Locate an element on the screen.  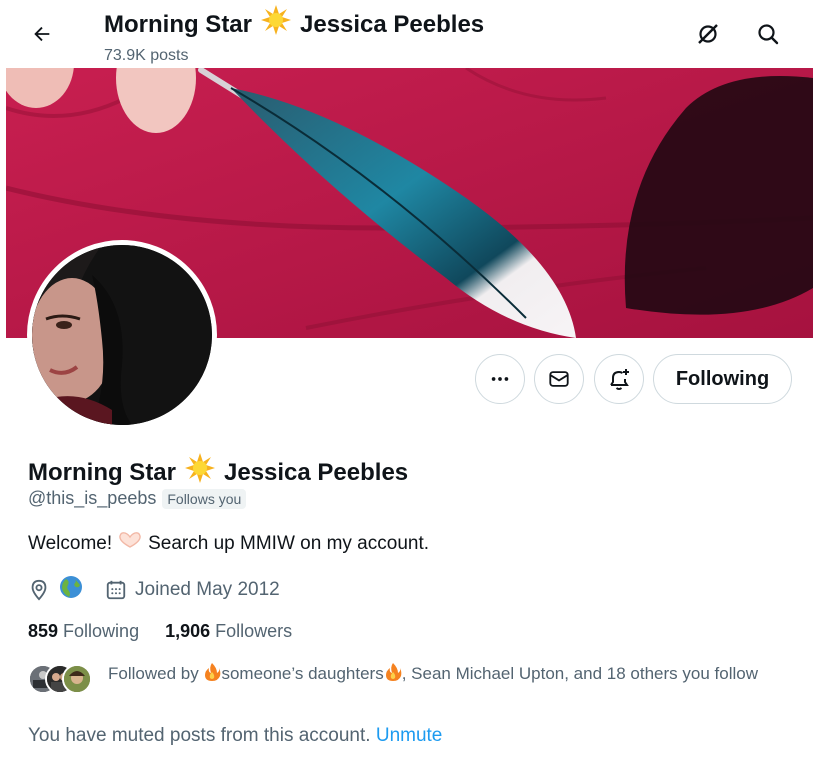
bell-plus-icon is located at coordinates (619, 379).